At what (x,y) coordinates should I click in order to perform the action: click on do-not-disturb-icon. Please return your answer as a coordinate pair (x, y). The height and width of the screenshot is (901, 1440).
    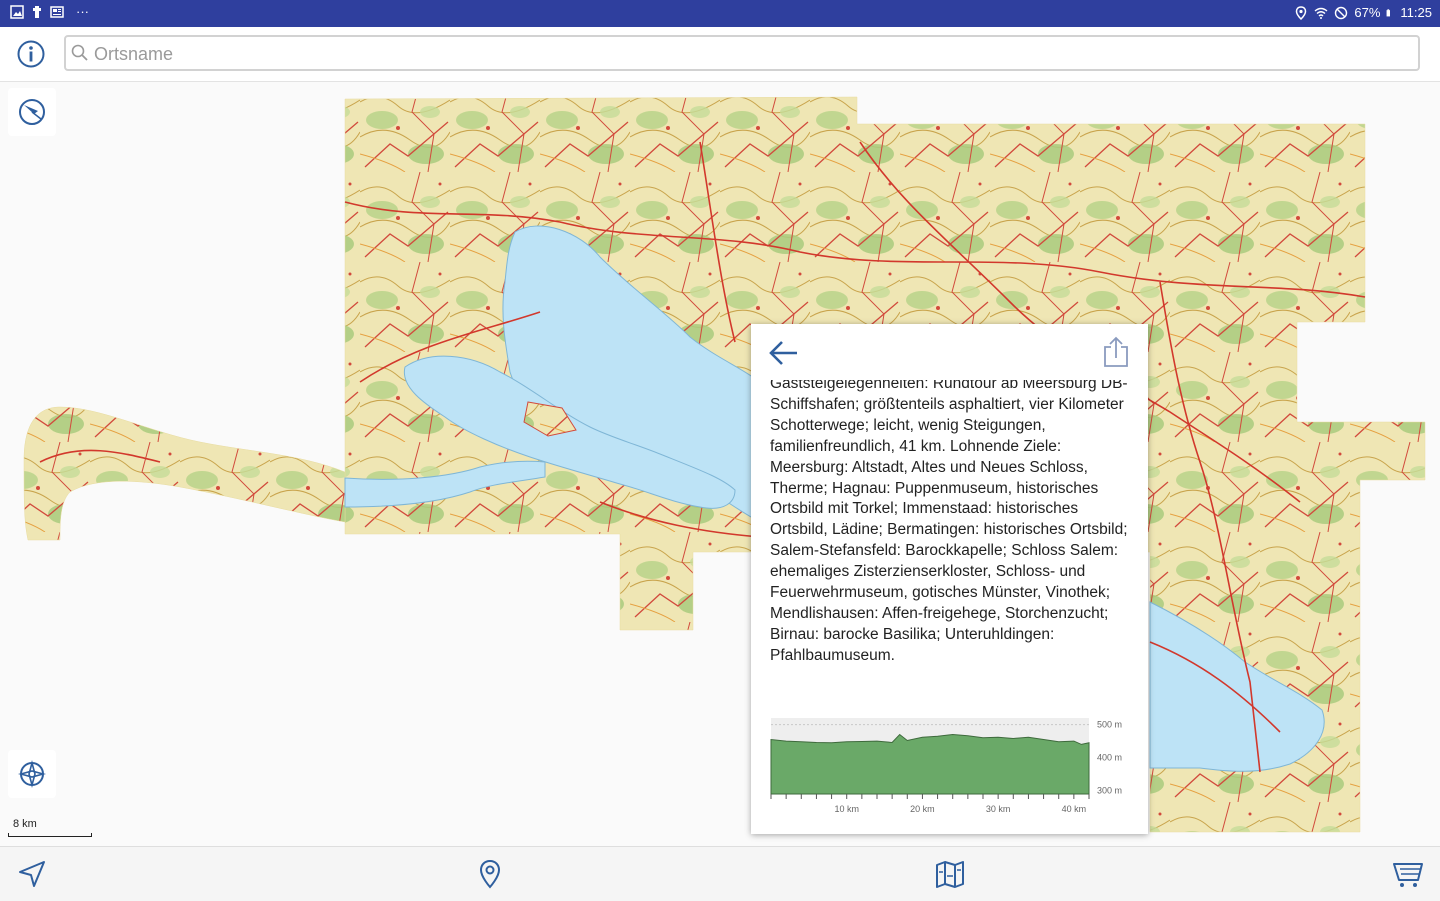
    Looking at the image, I should click on (1341, 12).